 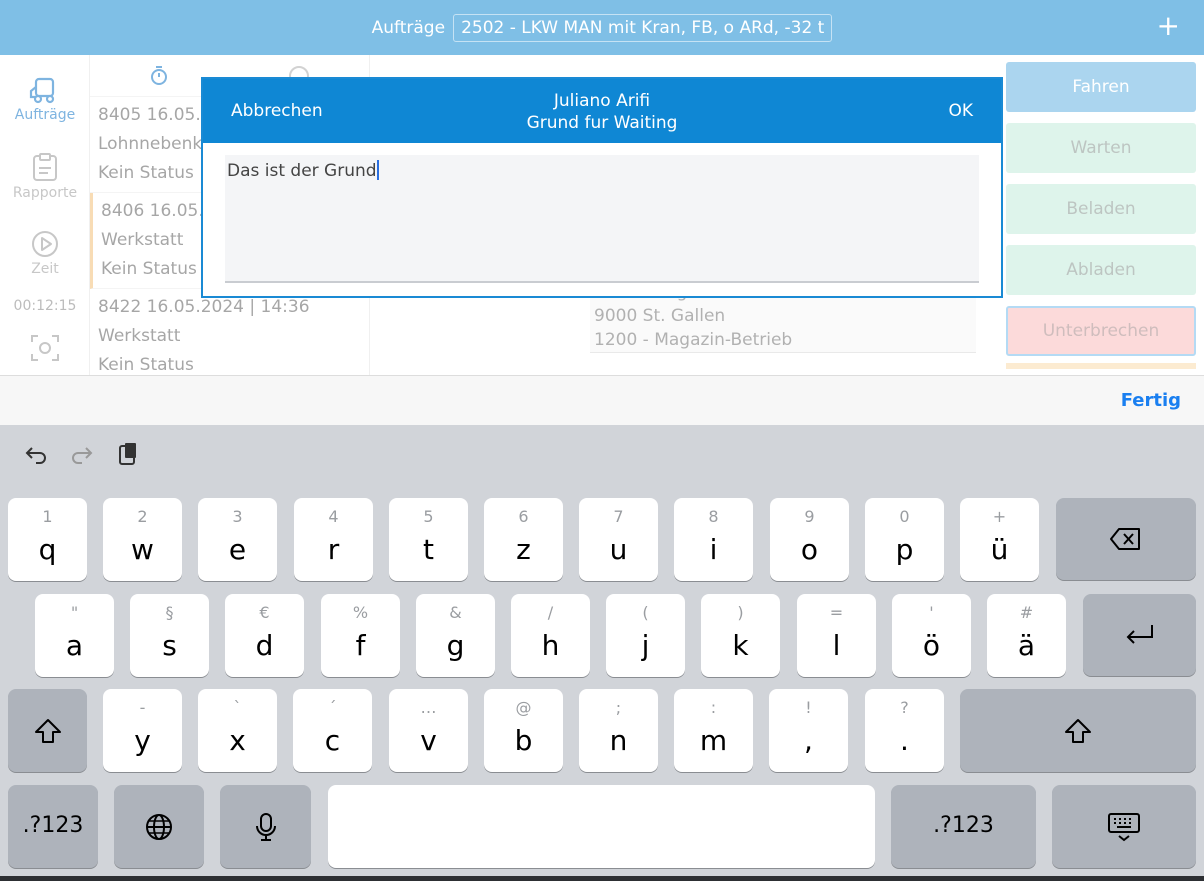 I want to click on key-label: i, so click(x=713, y=549).